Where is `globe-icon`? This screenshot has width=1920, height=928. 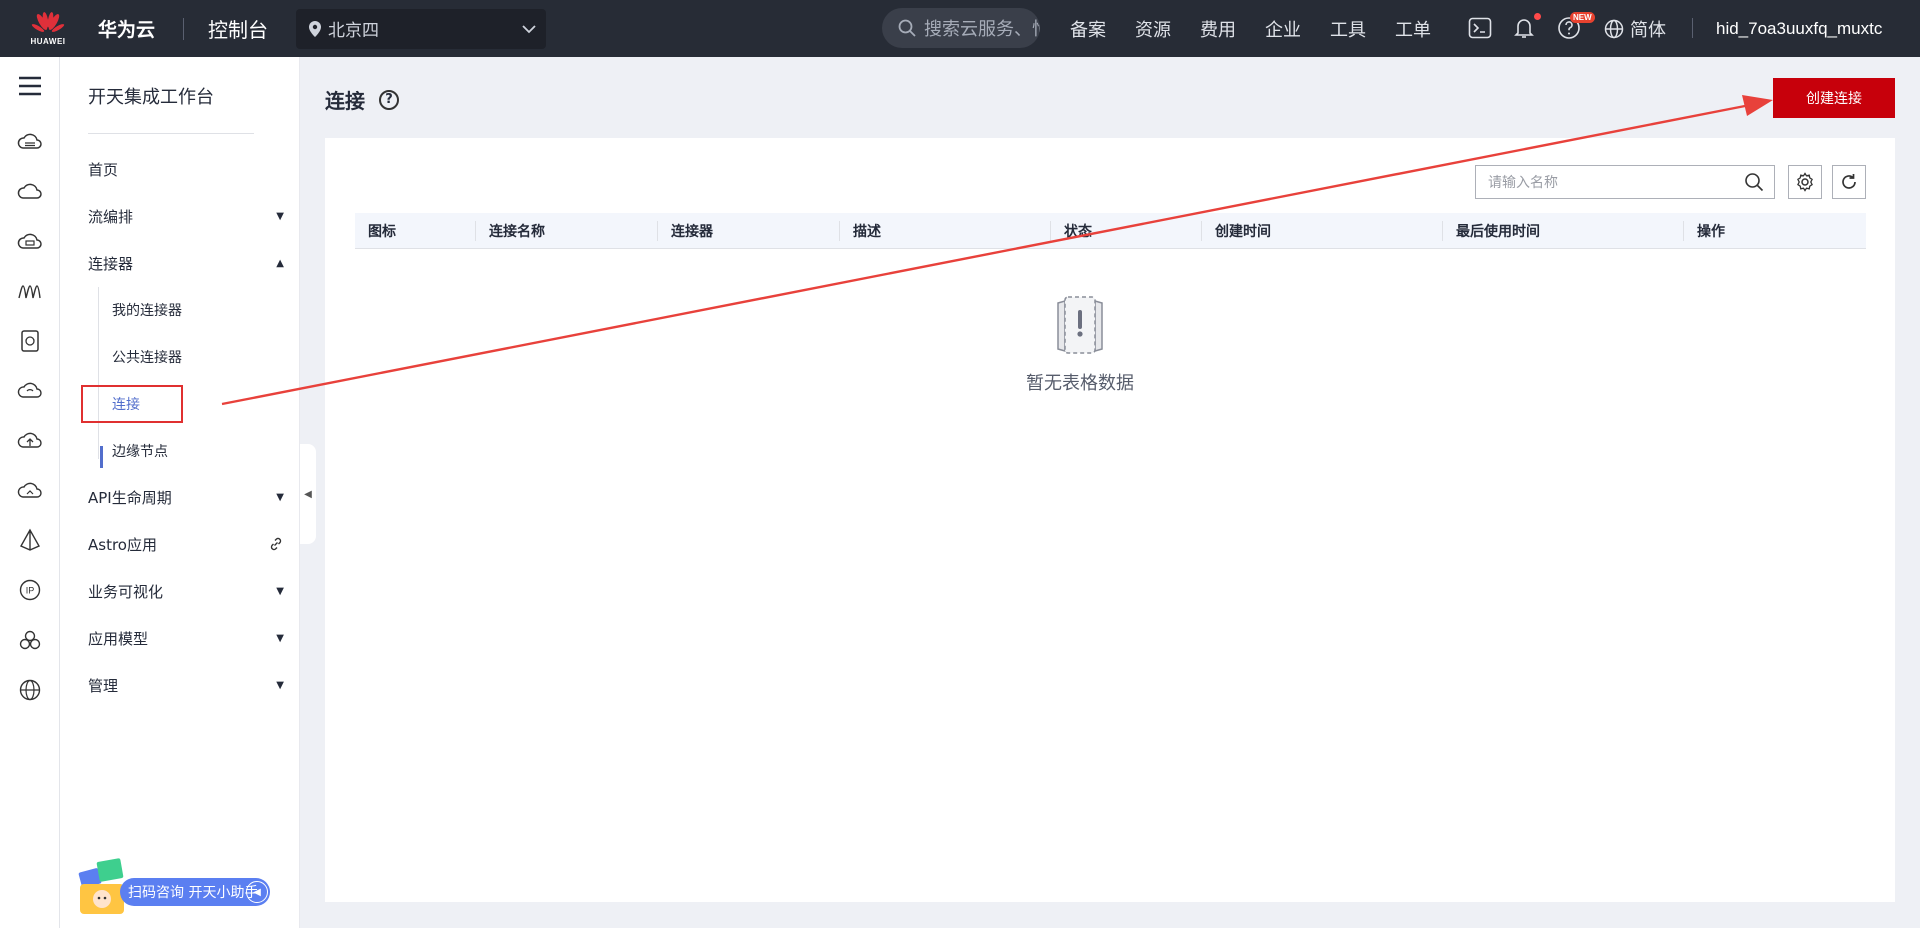
globe-icon is located at coordinates (1614, 28).